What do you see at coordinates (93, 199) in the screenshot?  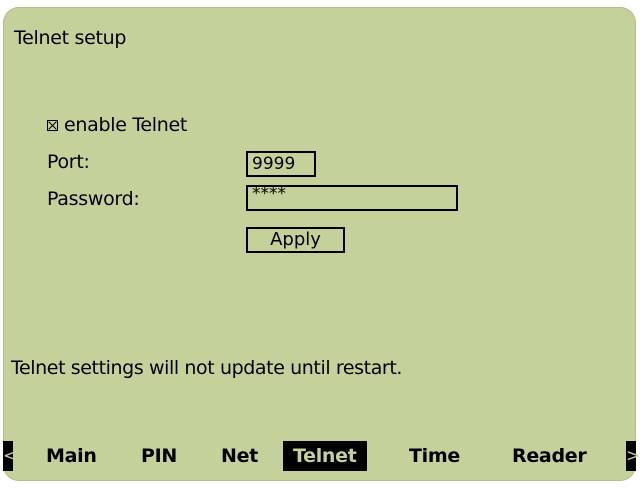 I see `password-label: Password:` at bounding box center [93, 199].